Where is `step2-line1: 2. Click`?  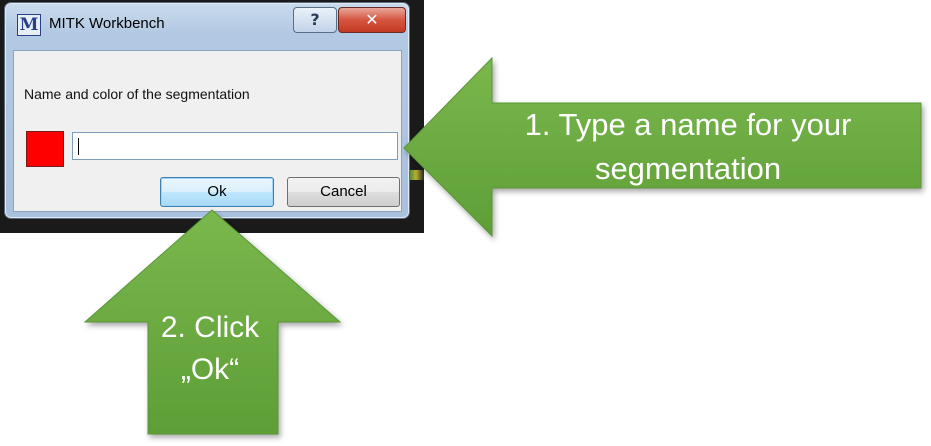 step2-line1: 2. Click is located at coordinates (210, 327).